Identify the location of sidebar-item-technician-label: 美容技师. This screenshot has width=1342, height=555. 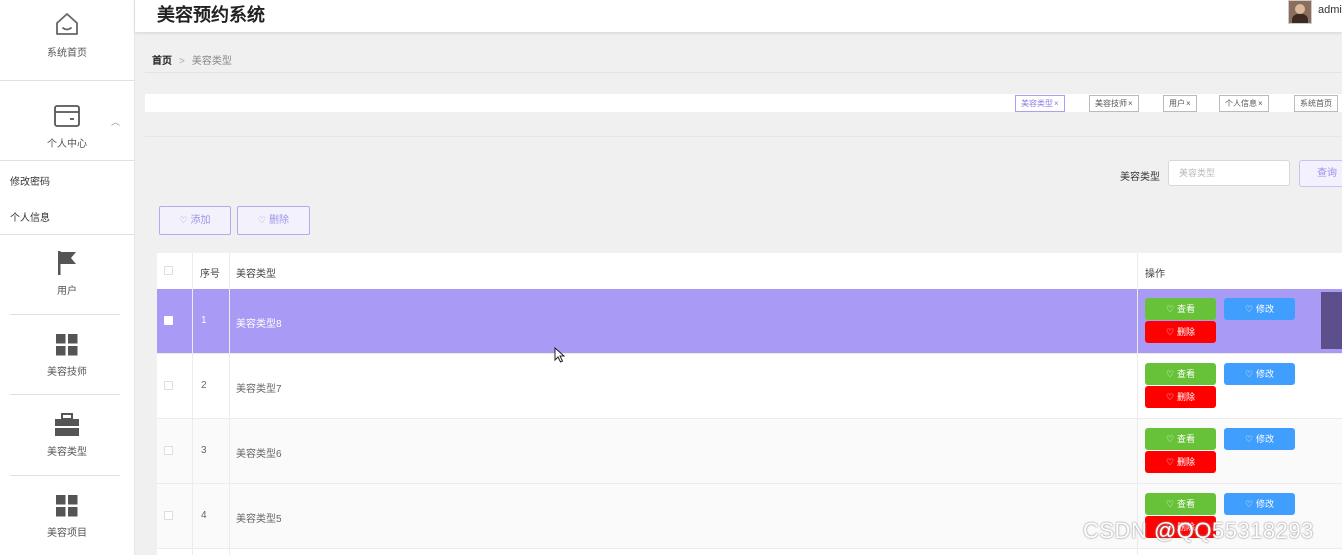
(67, 372).